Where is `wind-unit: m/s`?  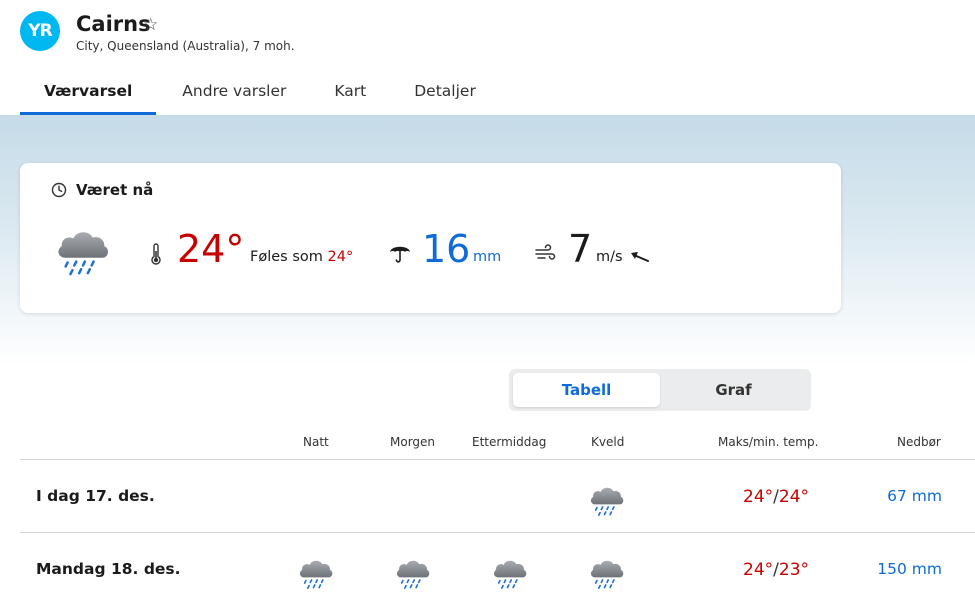 wind-unit: m/s is located at coordinates (609, 257).